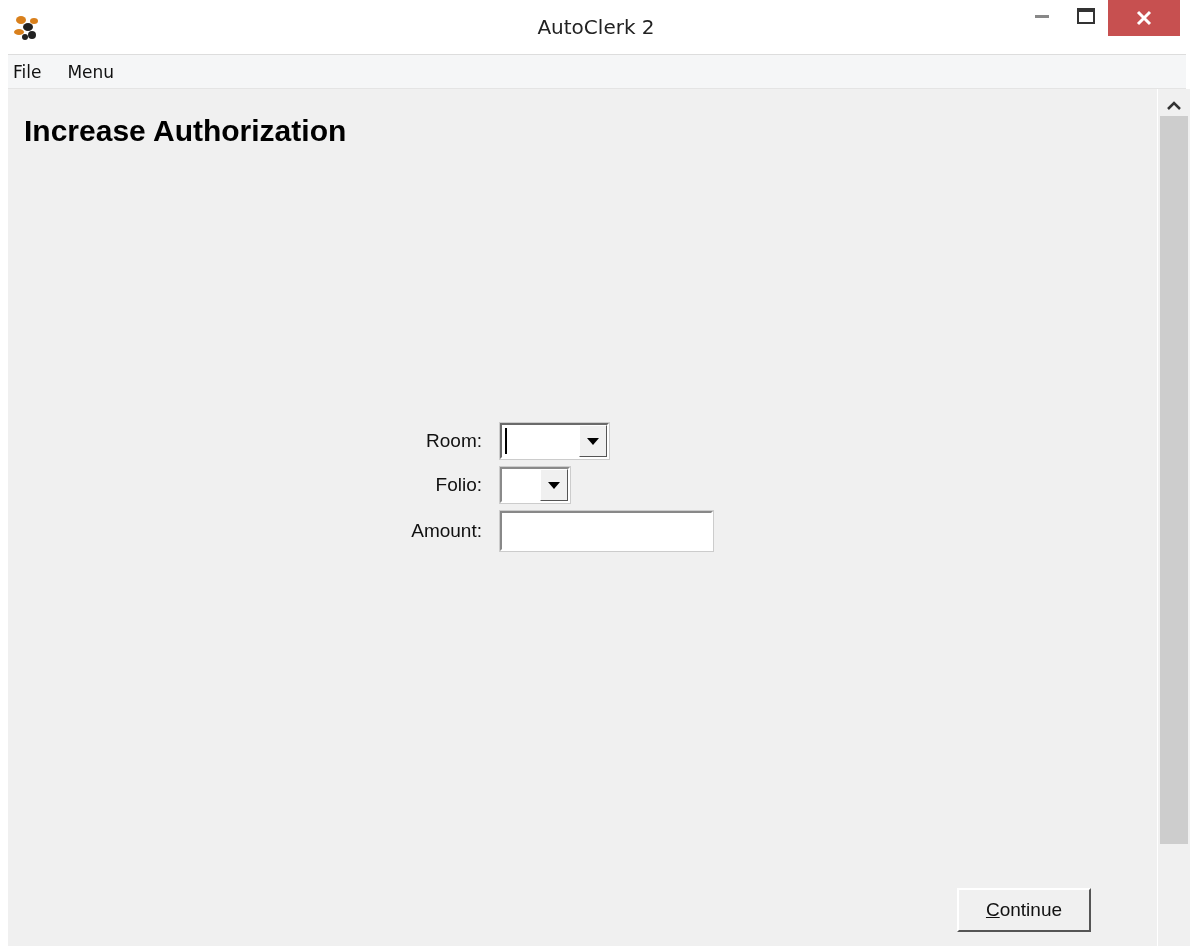 Image resolution: width=1192 pixels, height=946 pixels. I want to click on field-label: Amount:, so click(446, 531).